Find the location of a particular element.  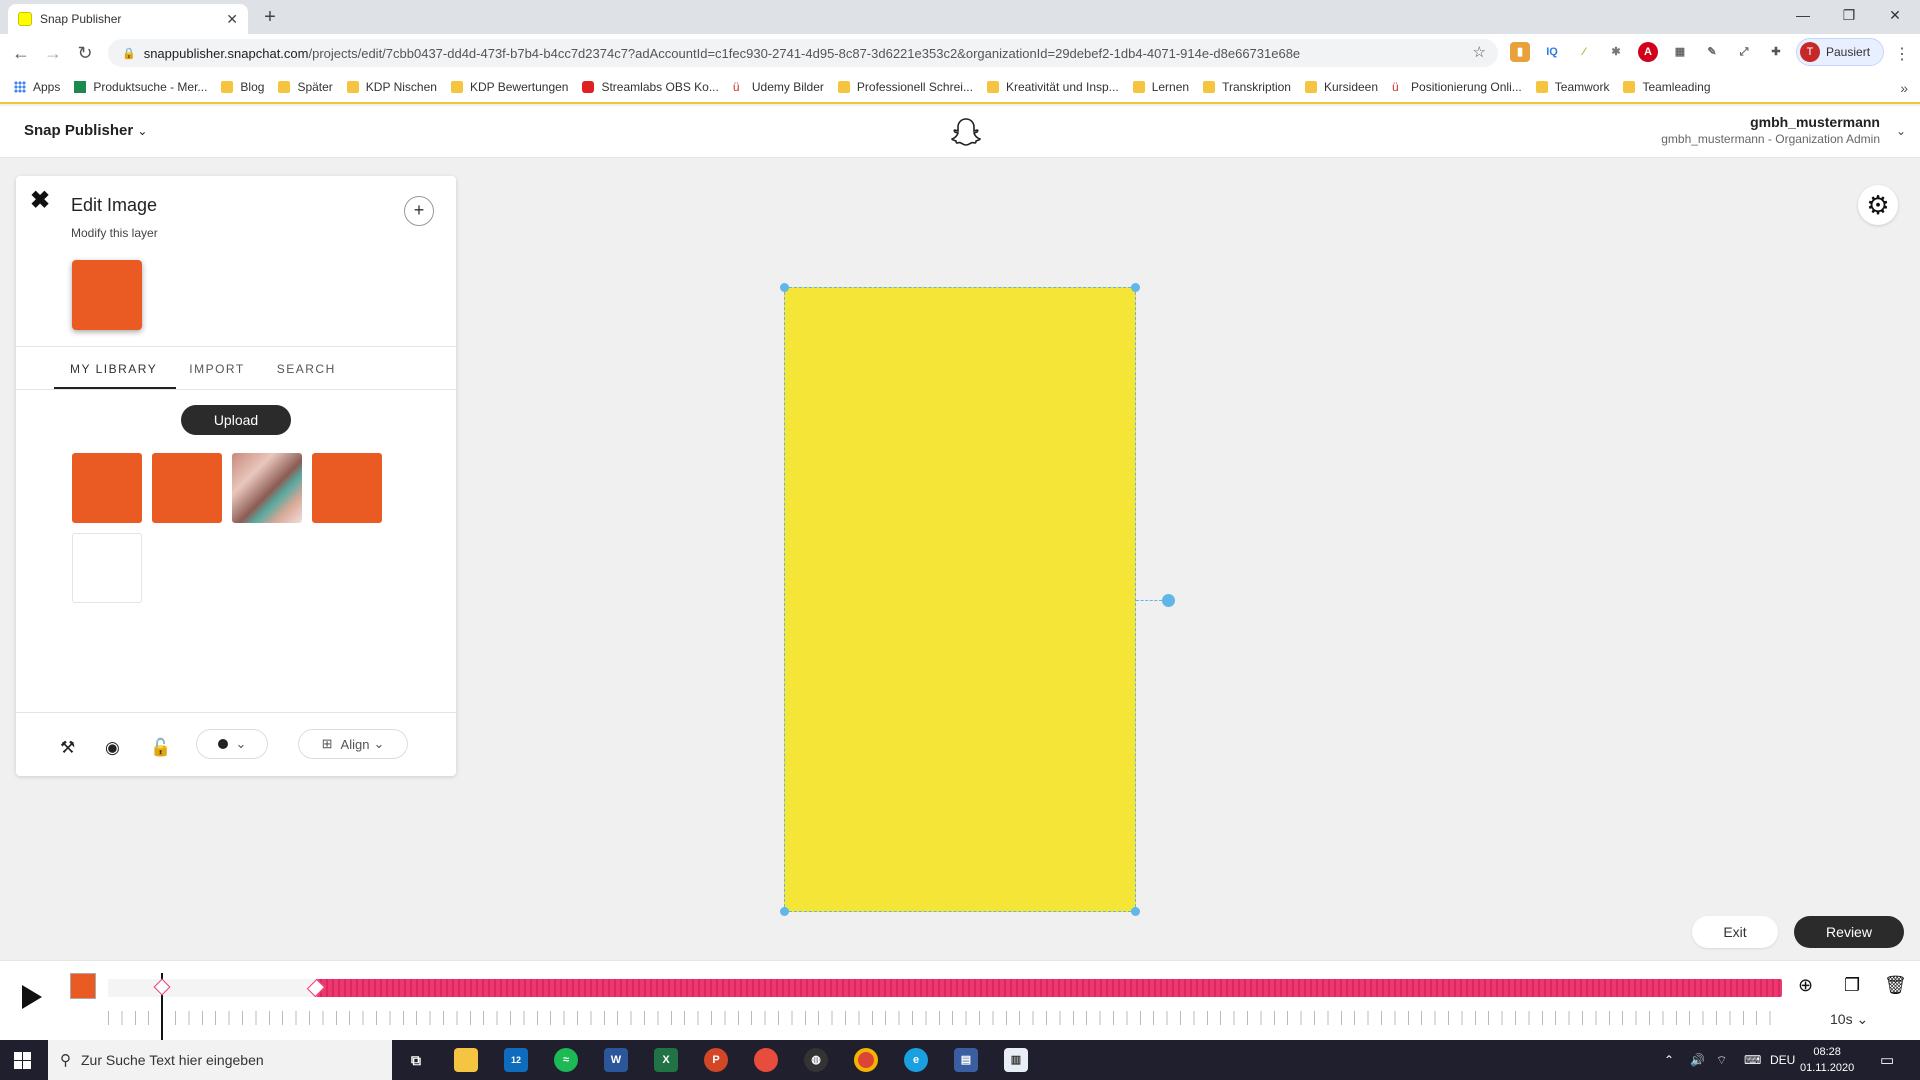

bookmark-item: KDP Bewertungen is located at coordinates (509, 87).